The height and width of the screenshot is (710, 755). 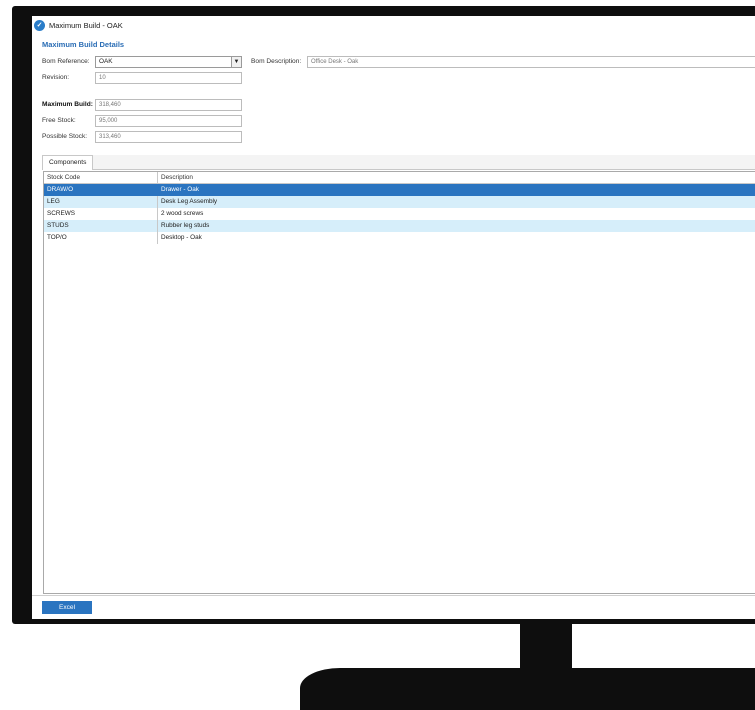 I want to click on title-bar: ✓ Maximum Build - OAK, so click(x=393, y=25).